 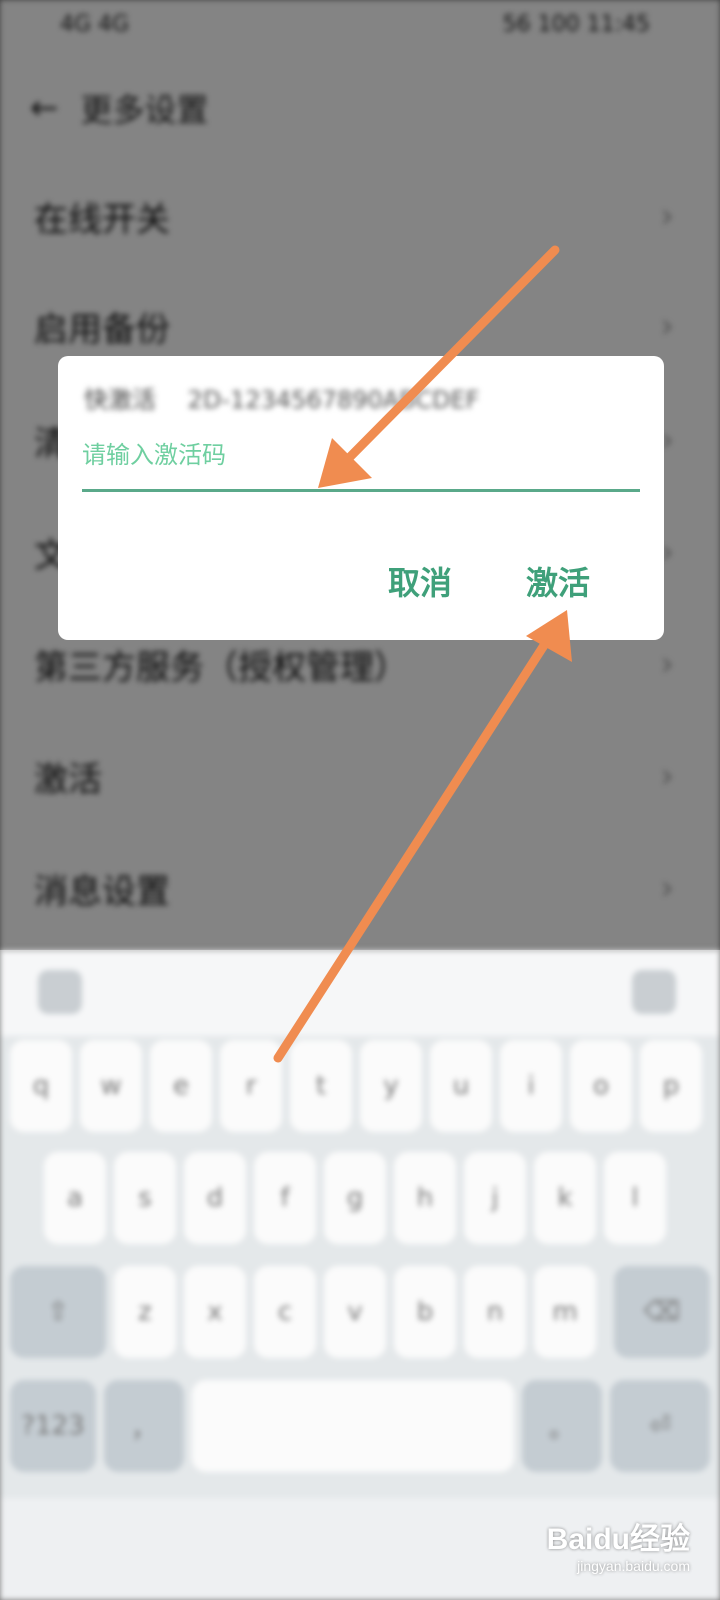 I want to click on dialog-title: 快激活 2D-1234567890ABCDEF, so click(x=281, y=397).